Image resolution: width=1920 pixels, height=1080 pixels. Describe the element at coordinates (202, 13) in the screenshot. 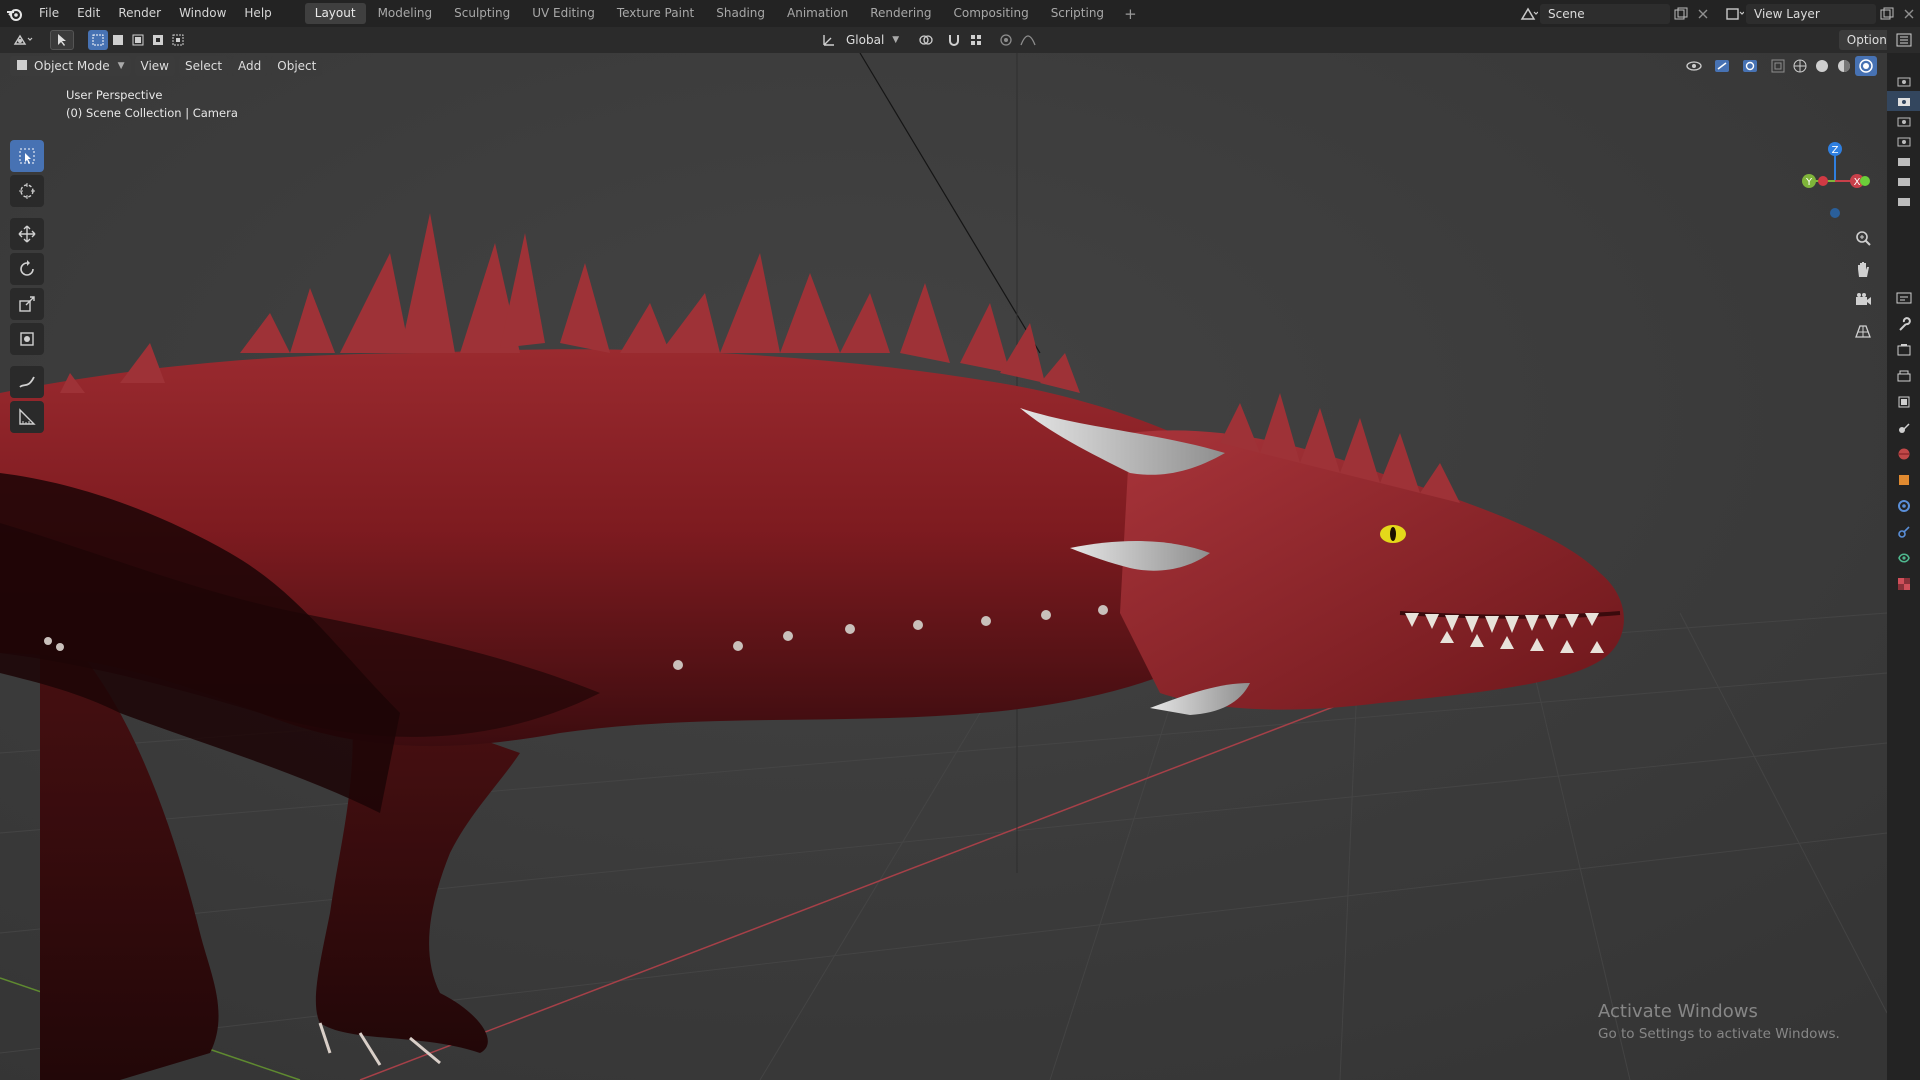

I see `menu-window: Window` at that location.